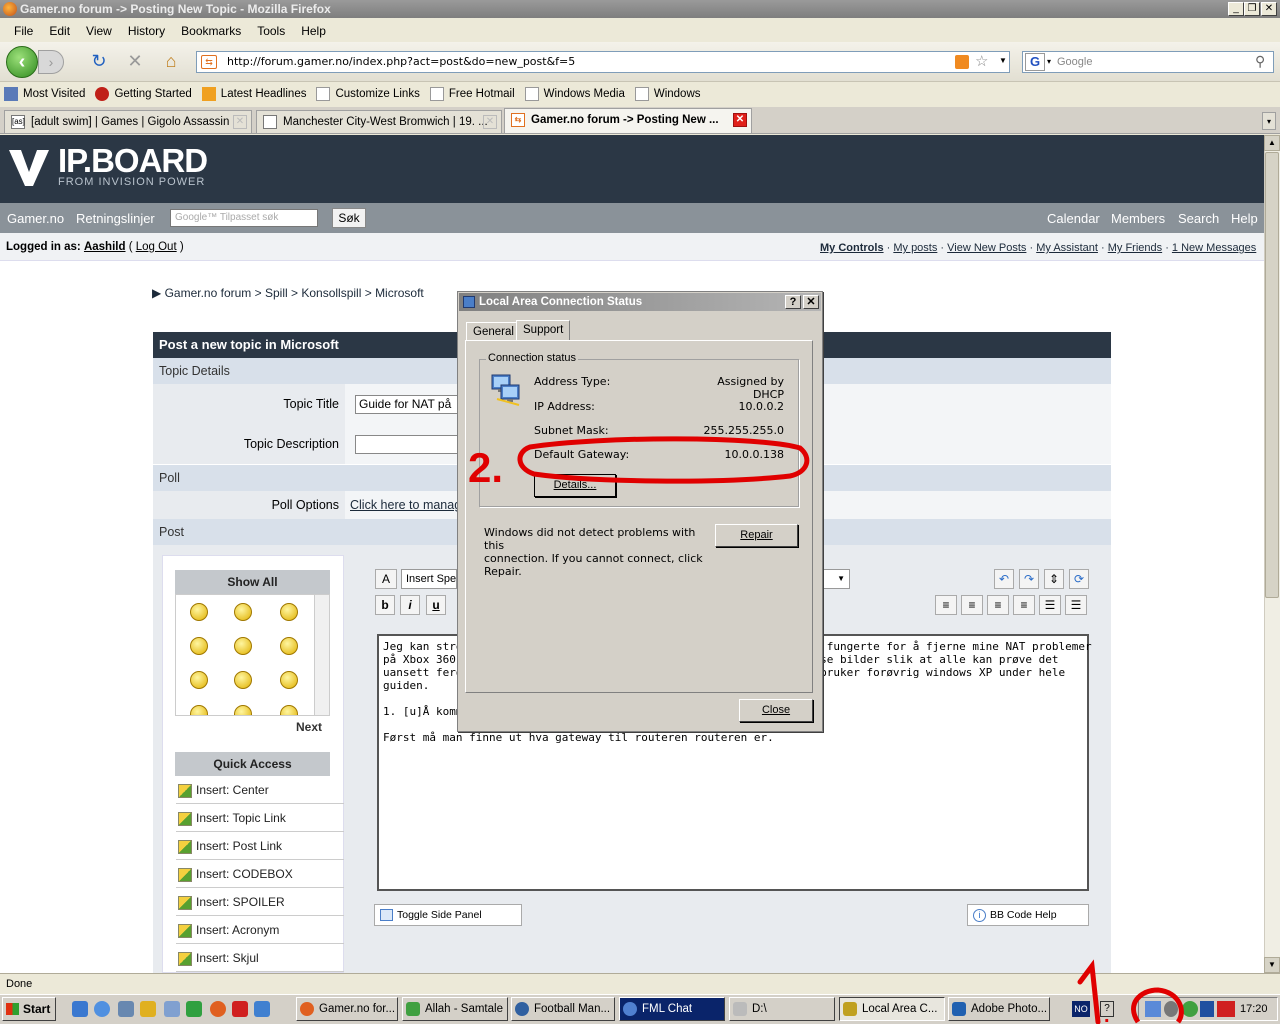 This screenshot has height=1024, width=1280. What do you see at coordinates (260, 818) in the screenshot?
I see `quick-insert-topic-link: Insert: Topic Link` at bounding box center [260, 818].